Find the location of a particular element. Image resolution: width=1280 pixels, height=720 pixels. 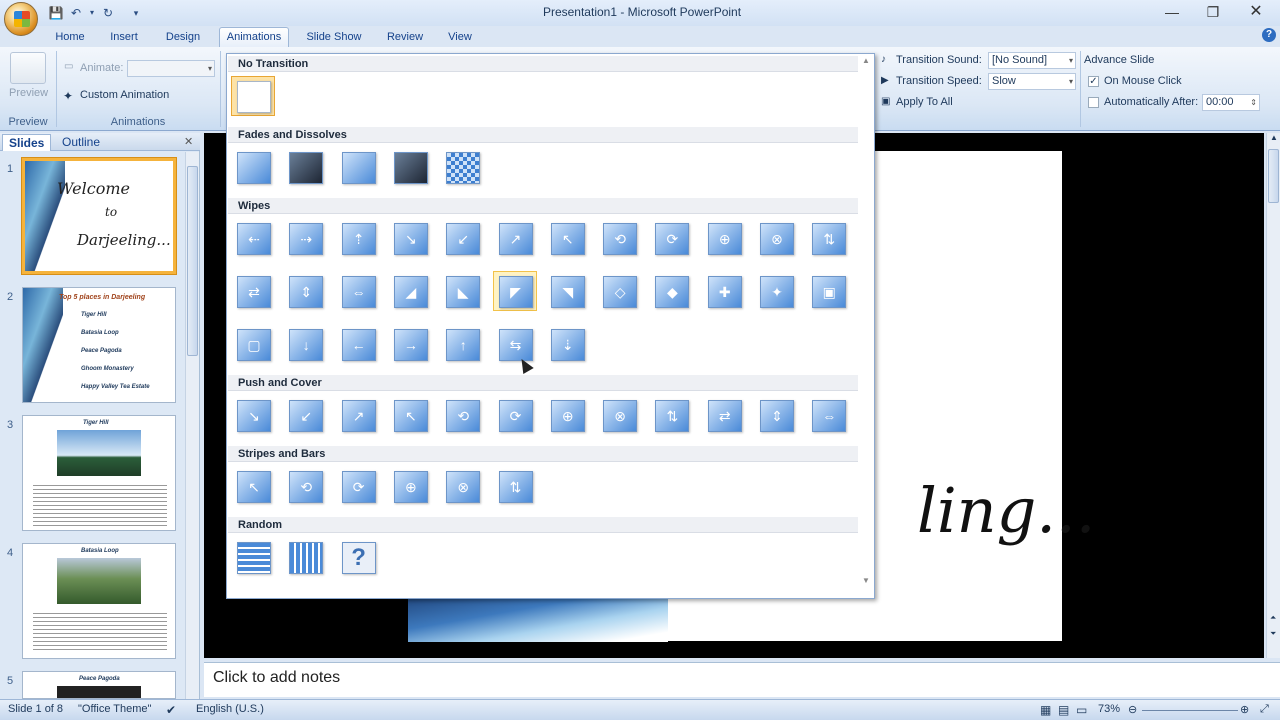

zoom-slider is located at coordinates (1190, 710).